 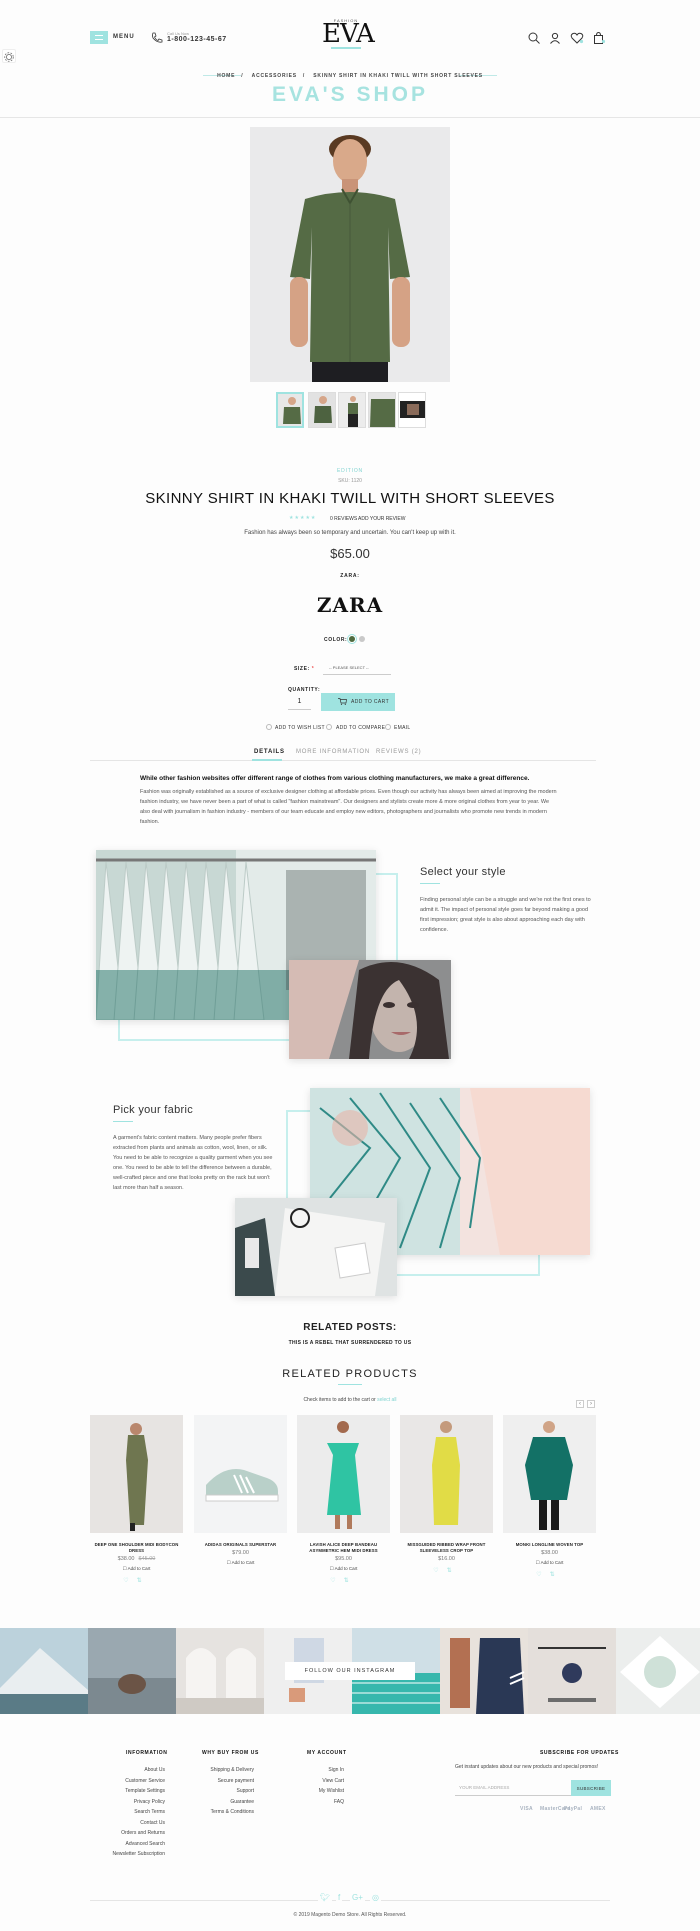 What do you see at coordinates (222, 1781) in the screenshot?
I see `footer-link: Secure payment` at bounding box center [222, 1781].